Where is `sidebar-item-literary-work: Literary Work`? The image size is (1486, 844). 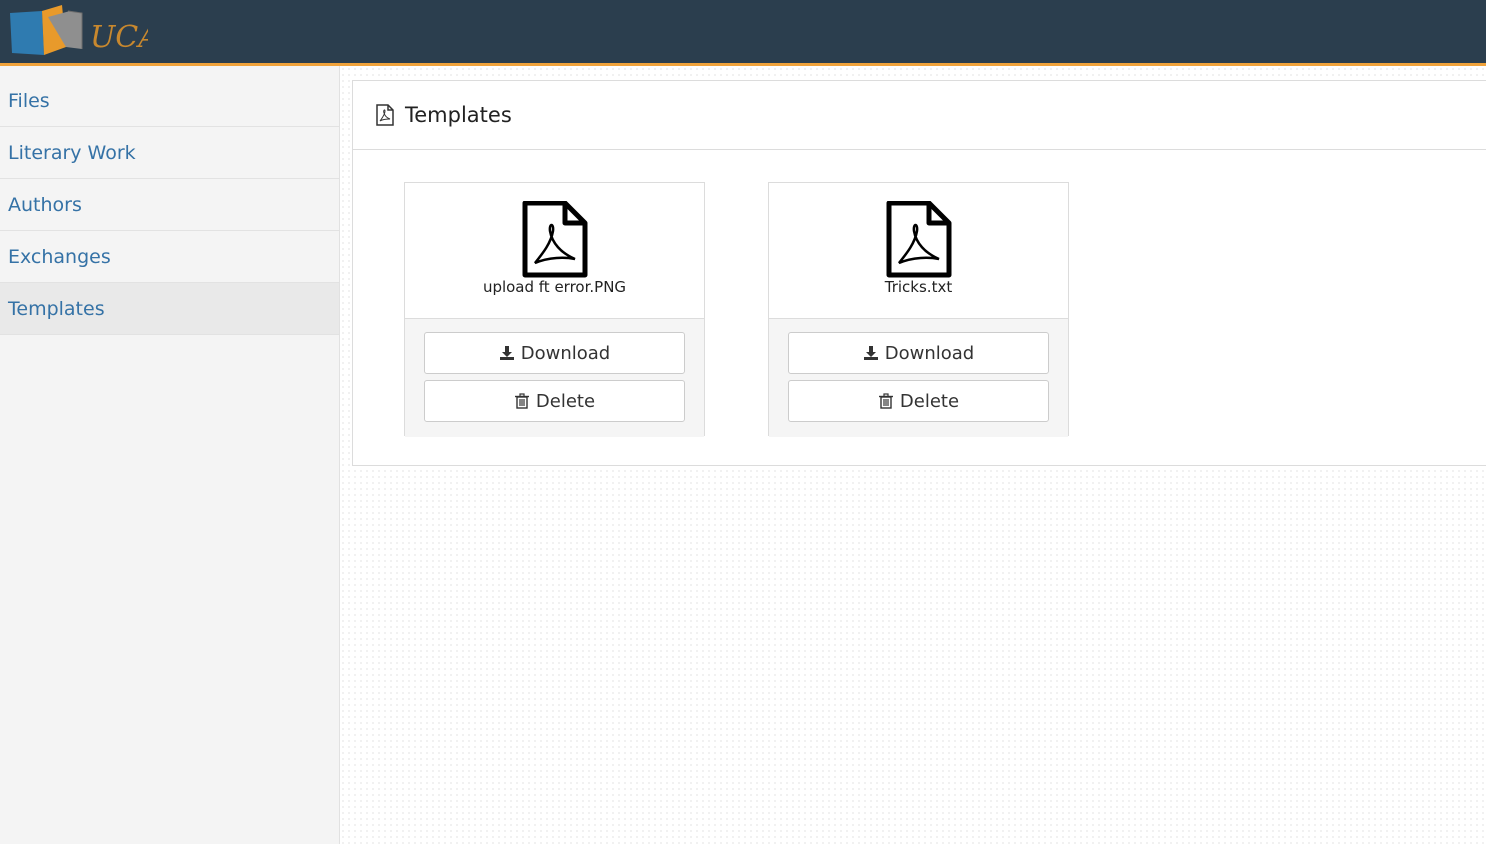 sidebar-item-literary-work: Literary Work is located at coordinates (169, 153).